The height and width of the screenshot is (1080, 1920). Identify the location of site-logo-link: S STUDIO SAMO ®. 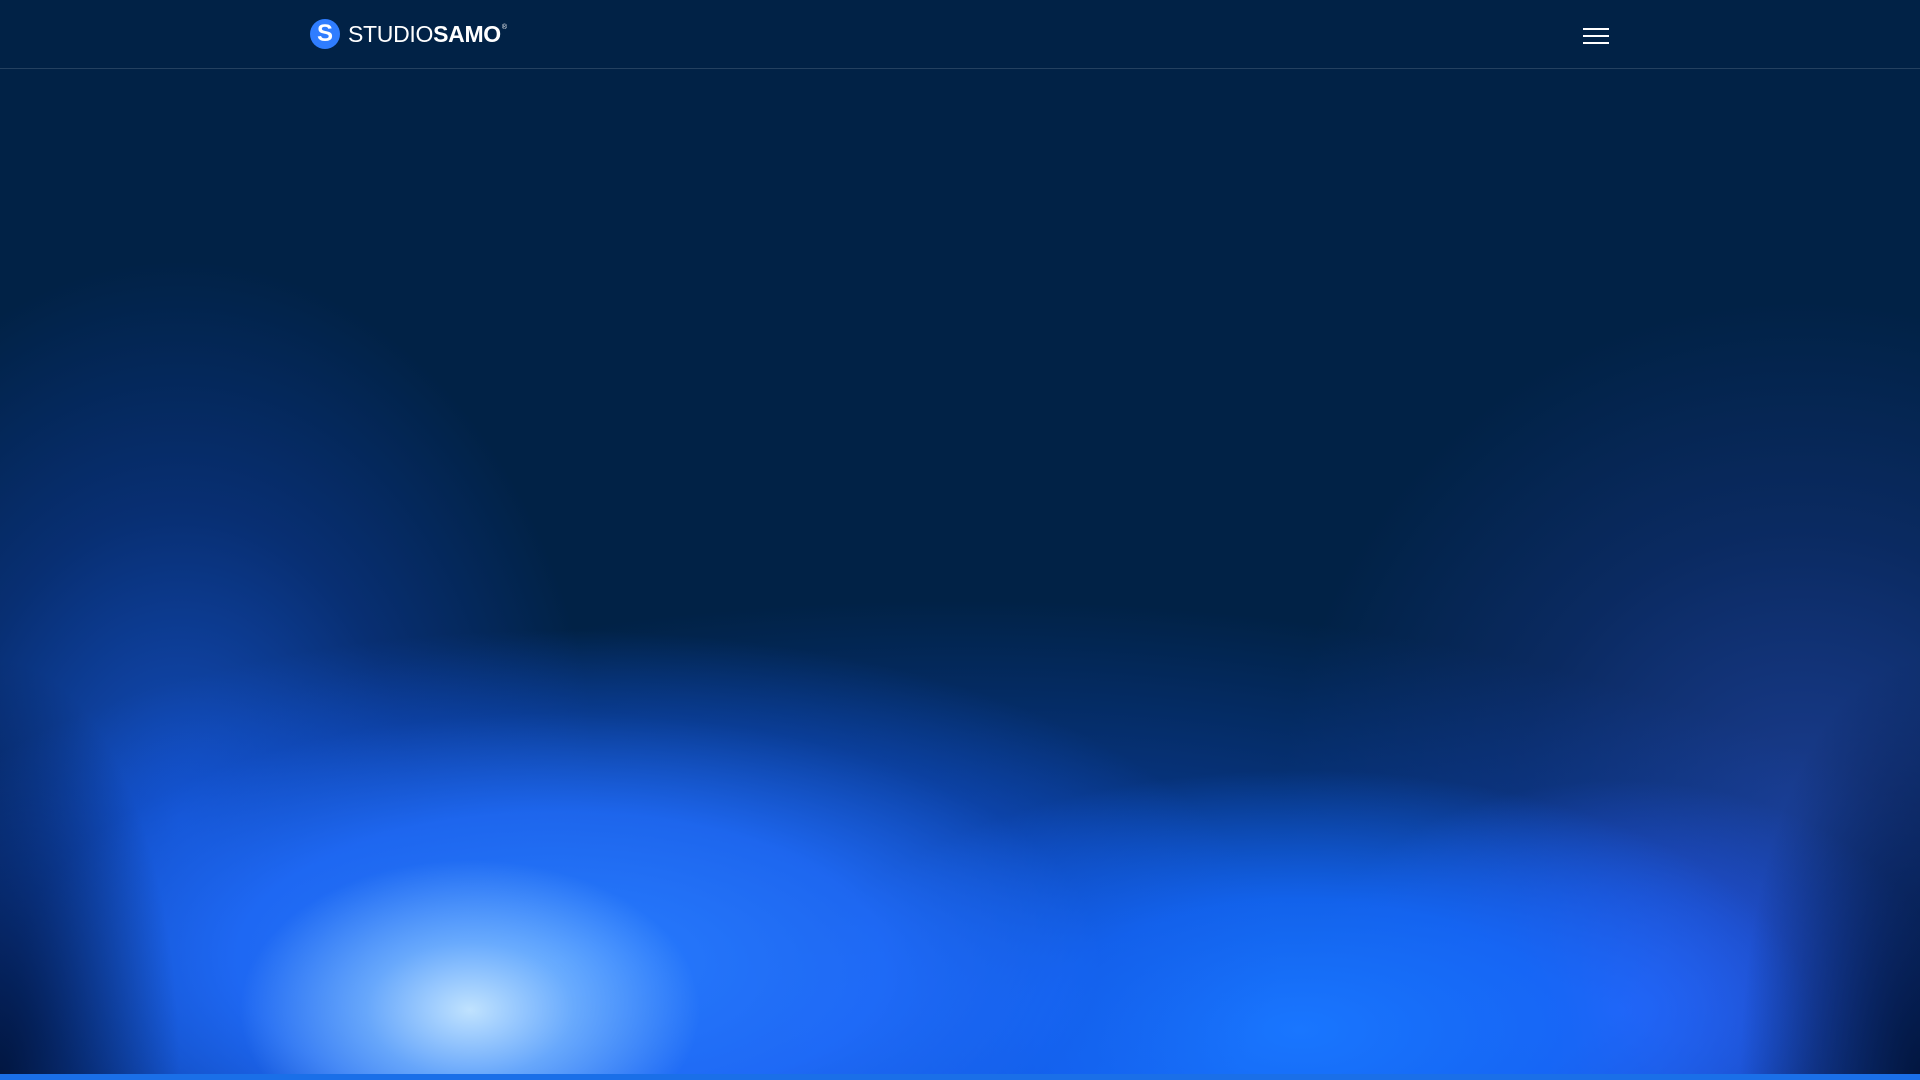
(408, 34).